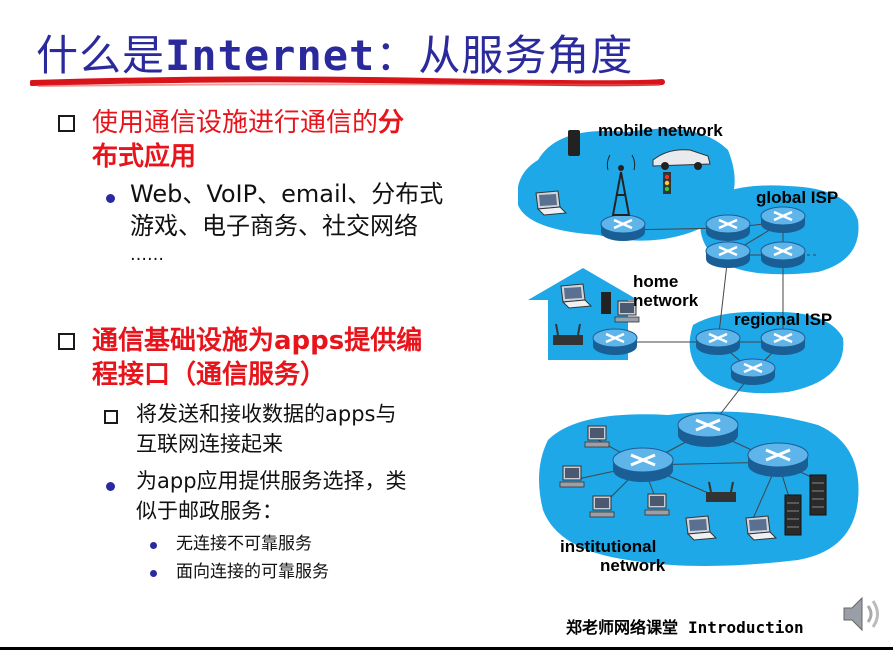  I want to click on sub2-line1: 为app应用提供服务选择，类, so click(271, 481).